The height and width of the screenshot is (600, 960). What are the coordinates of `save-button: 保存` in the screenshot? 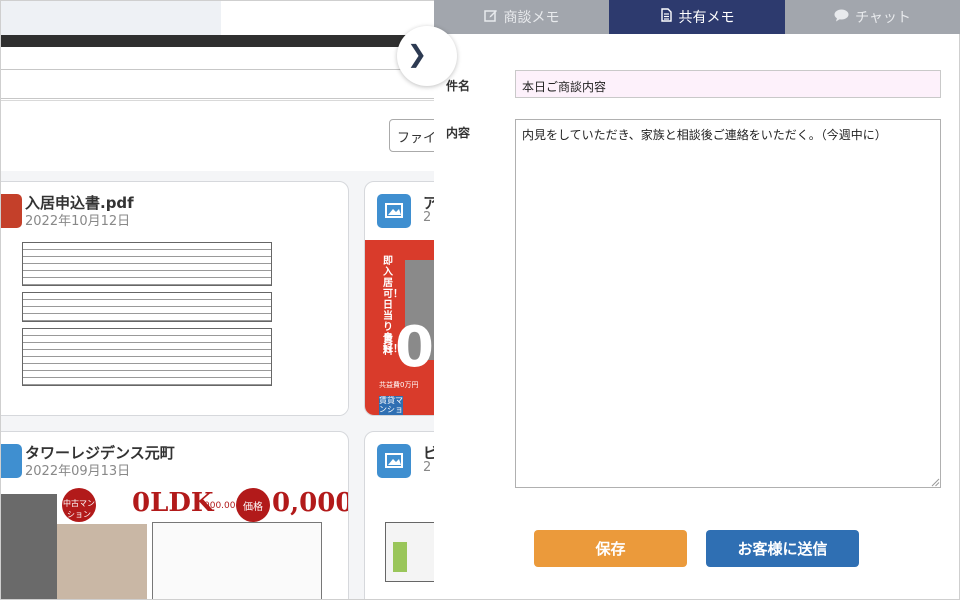 It's located at (610, 548).